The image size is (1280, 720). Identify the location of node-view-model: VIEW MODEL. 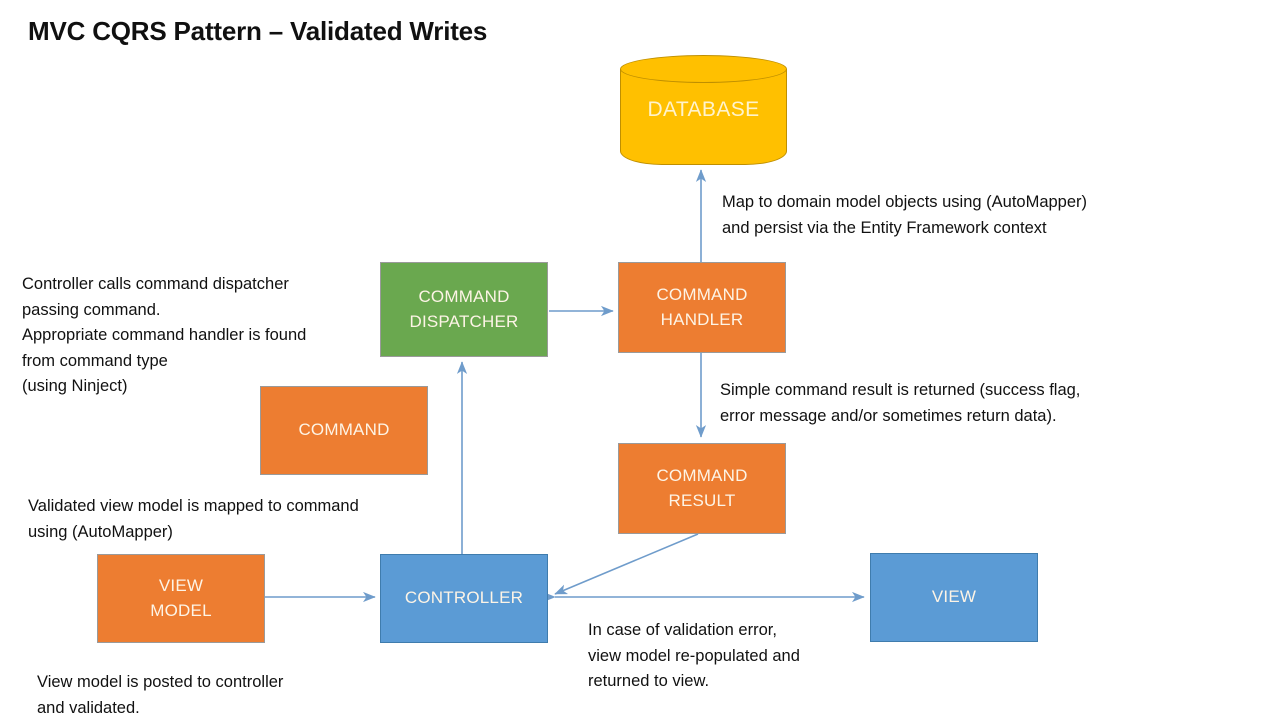
(181, 598).